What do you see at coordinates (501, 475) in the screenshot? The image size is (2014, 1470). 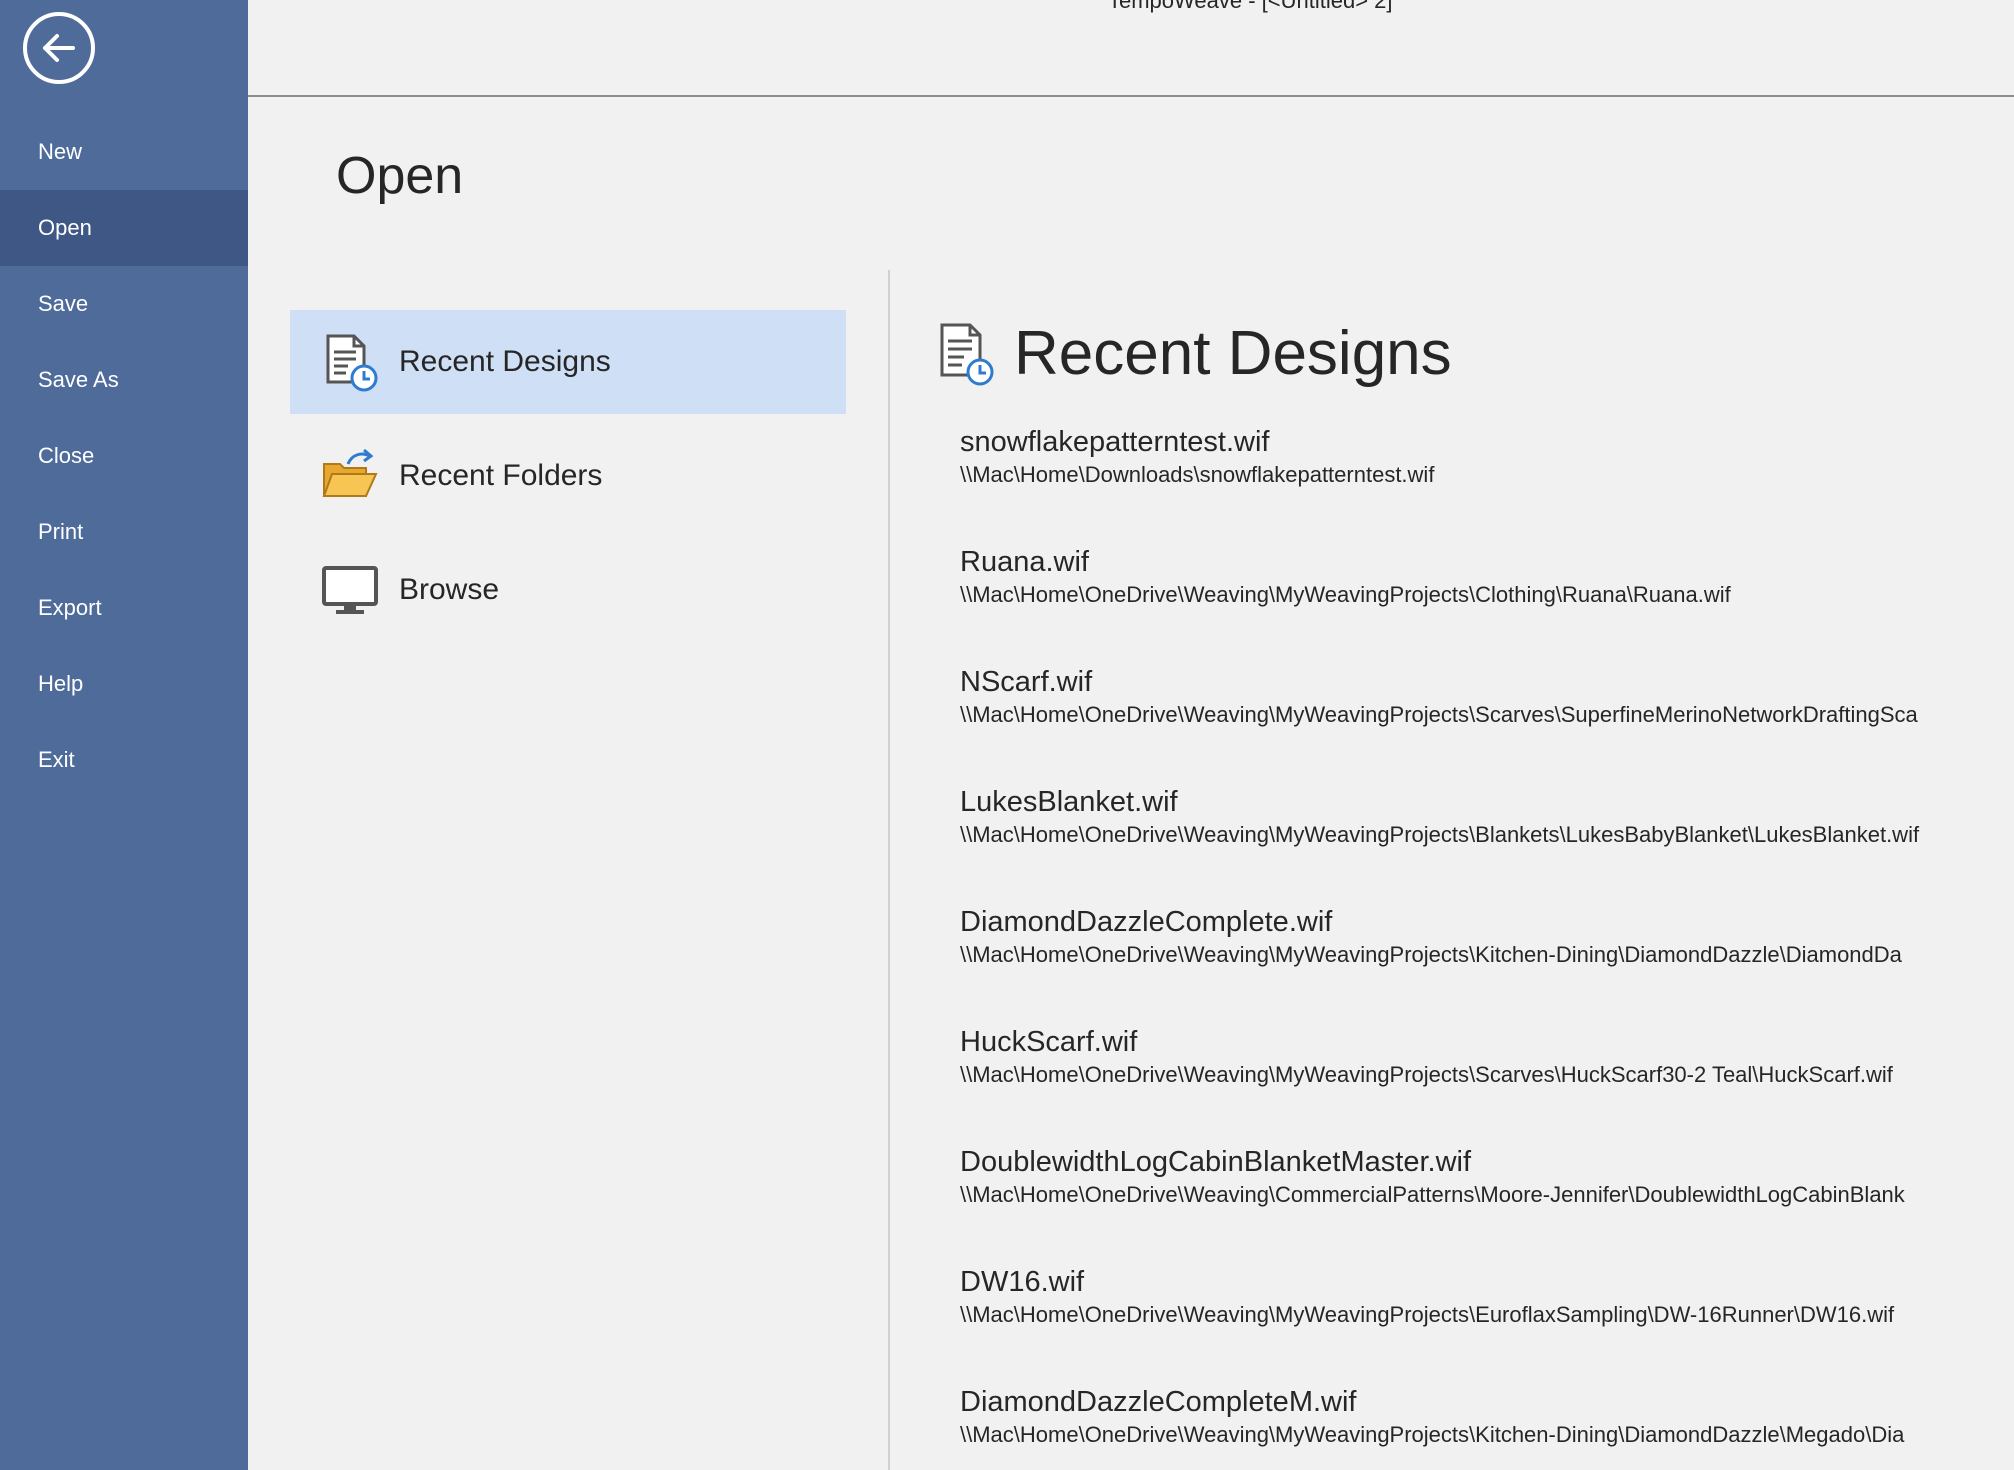 I see `option-recent-folders-label: Recent Folders` at bounding box center [501, 475].